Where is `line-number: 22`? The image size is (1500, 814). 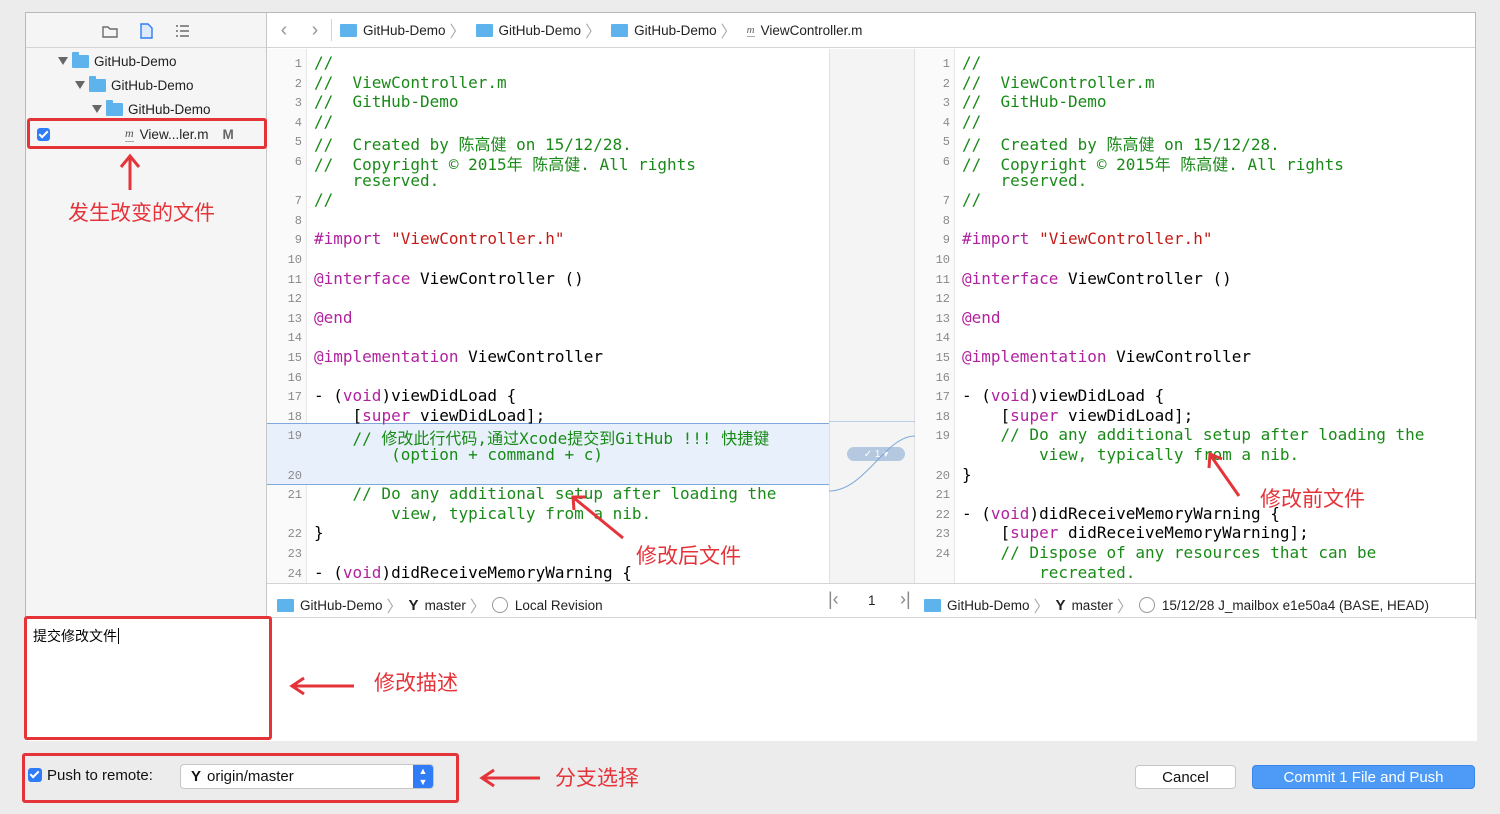 line-number: 22 is located at coordinates (294, 534).